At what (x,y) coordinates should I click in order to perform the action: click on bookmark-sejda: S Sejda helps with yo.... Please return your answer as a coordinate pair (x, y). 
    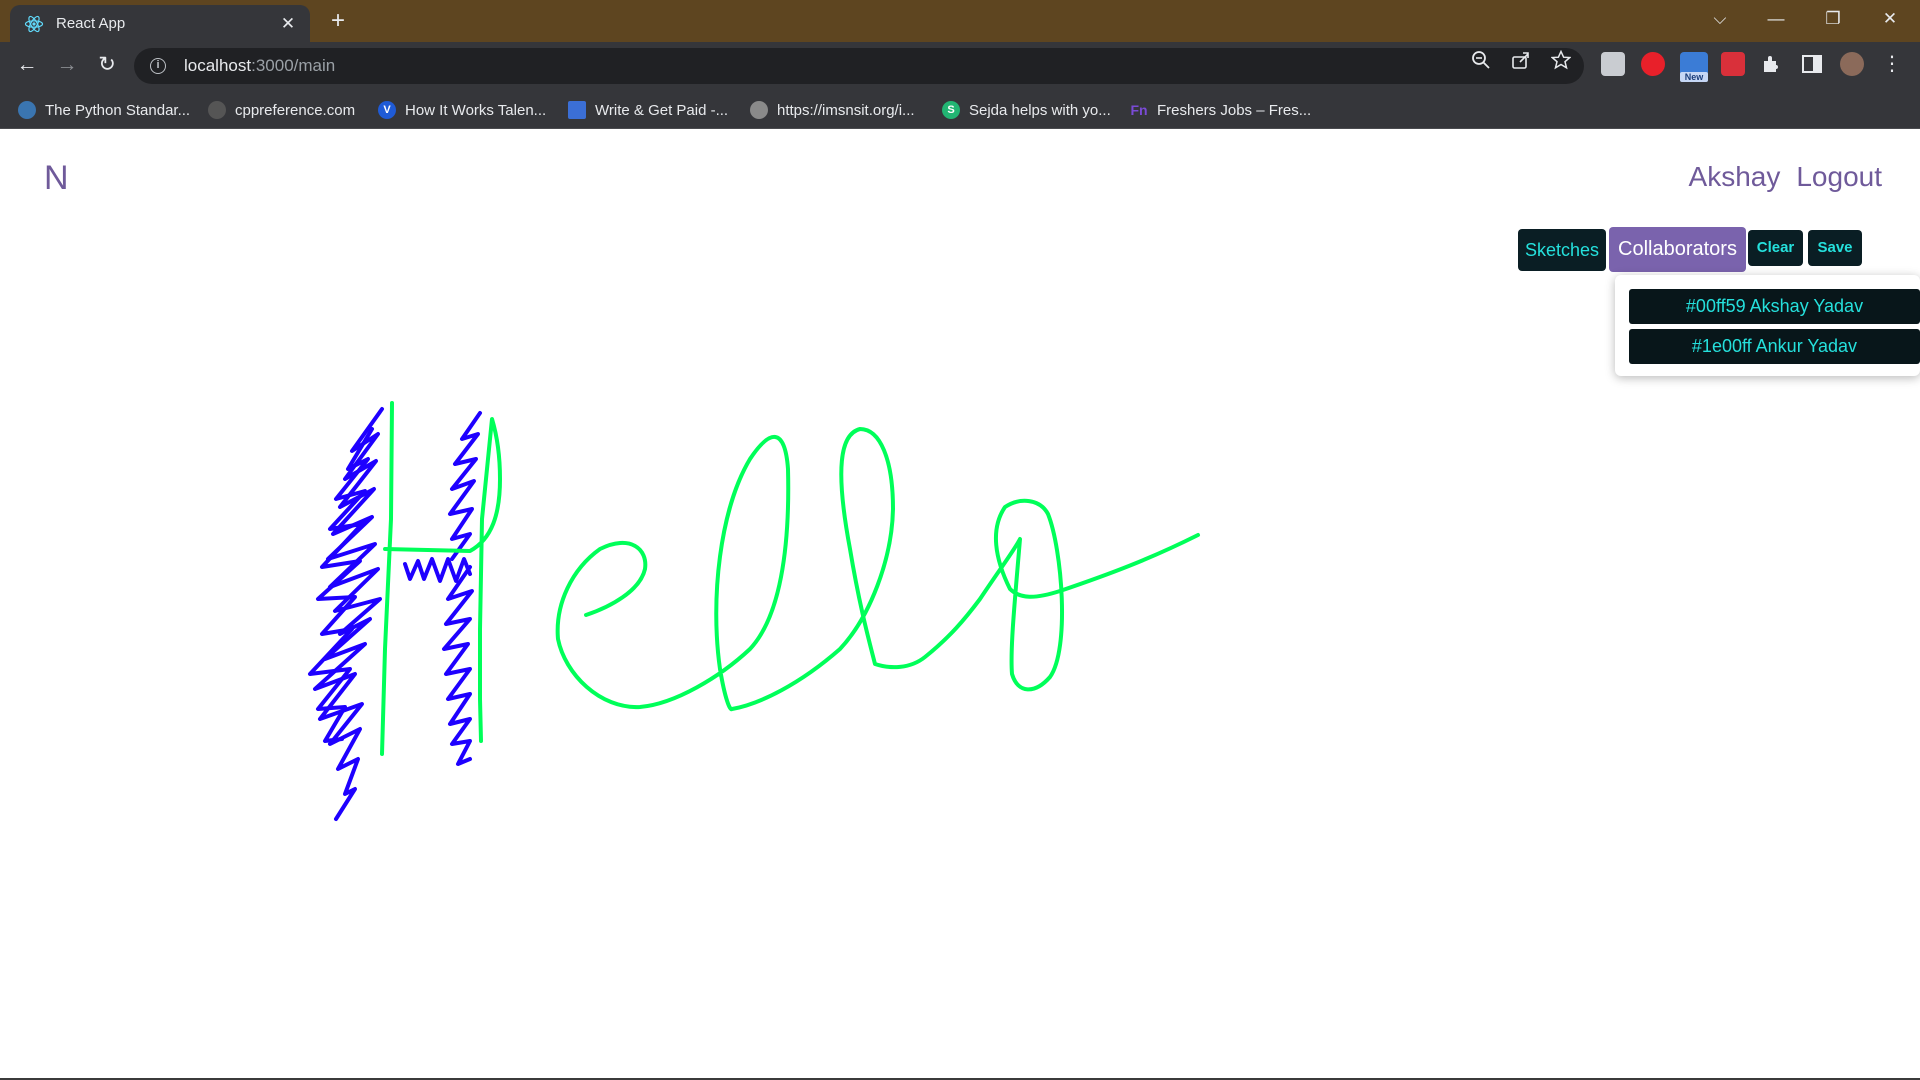
    Looking at the image, I should click on (1026, 110).